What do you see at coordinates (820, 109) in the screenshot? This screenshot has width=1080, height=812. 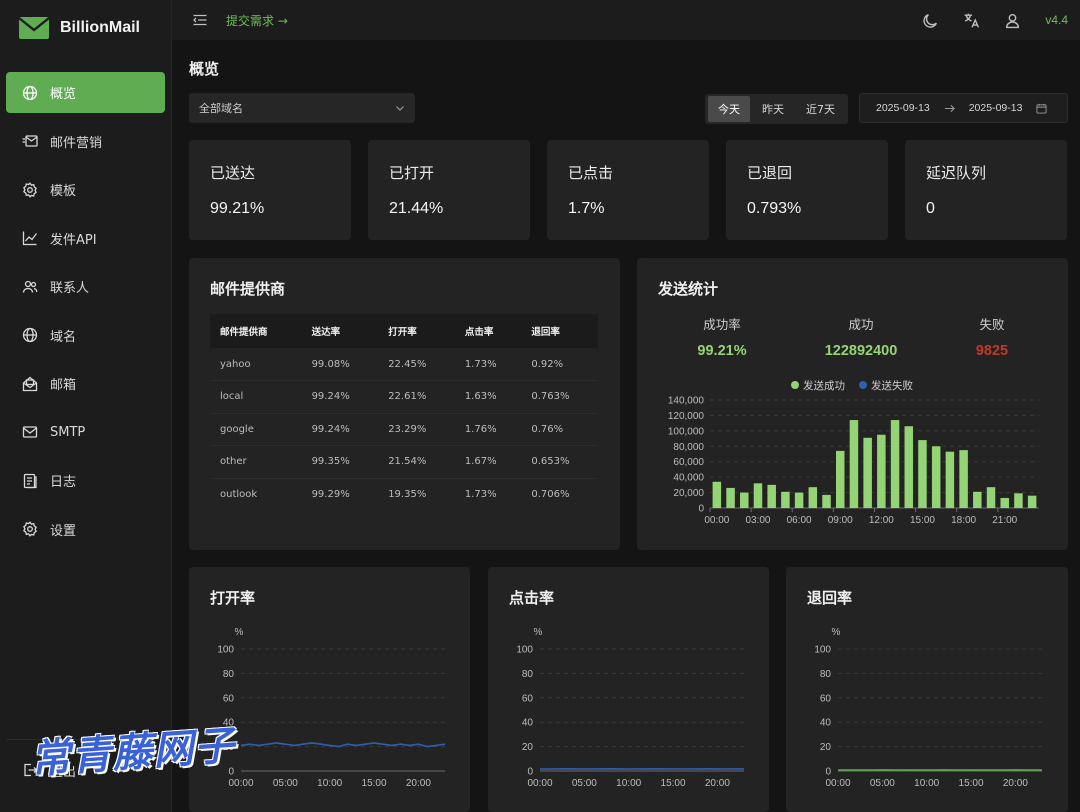 I see `tab-last-7-days: 近7天` at bounding box center [820, 109].